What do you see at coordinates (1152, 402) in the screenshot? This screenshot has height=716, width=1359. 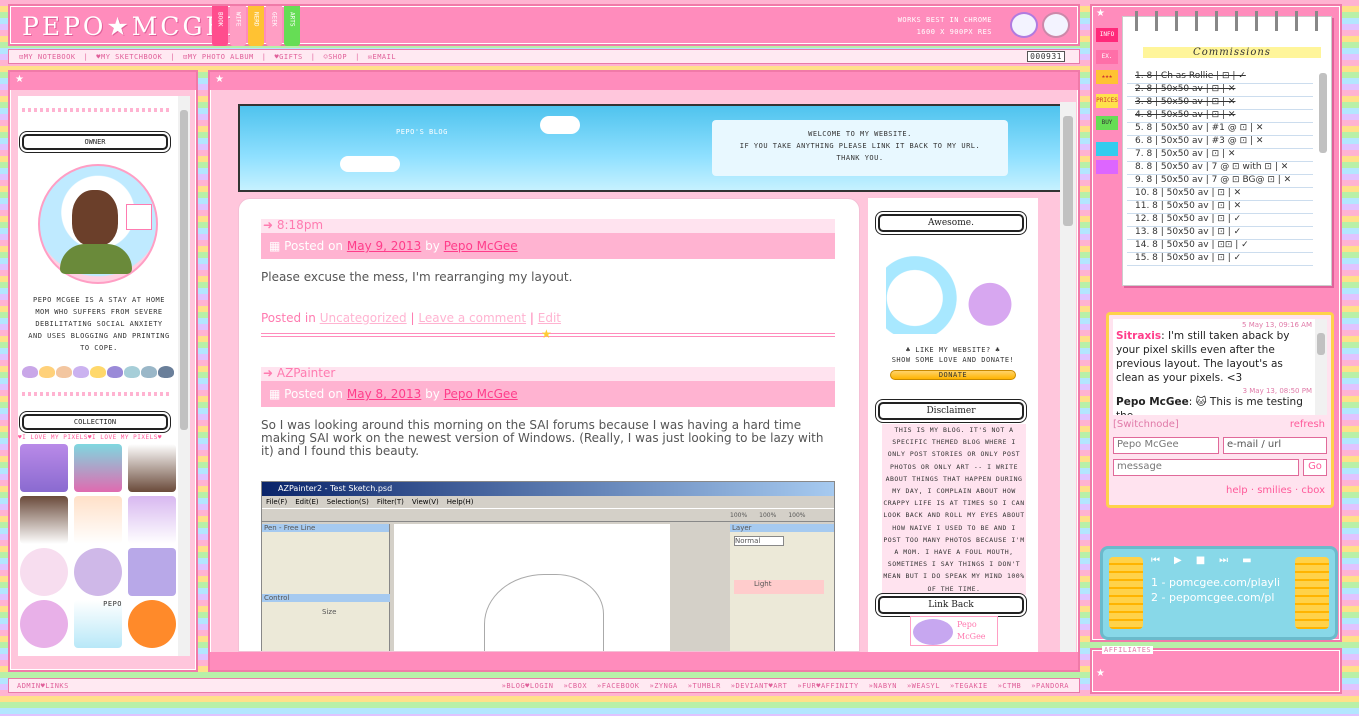 I see `msg-author: Pepo McGee` at bounding box center [1152, 402].